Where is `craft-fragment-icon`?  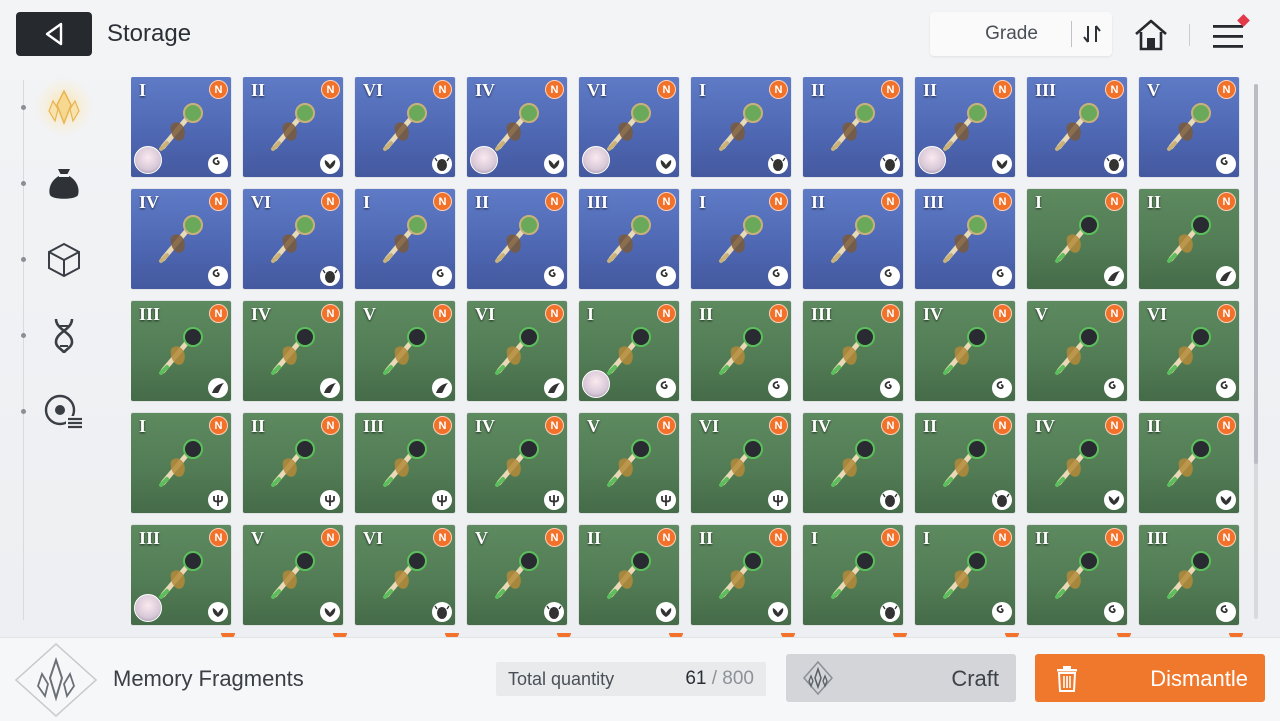 craft-fragment-icon is located at coordinates (818, 678).